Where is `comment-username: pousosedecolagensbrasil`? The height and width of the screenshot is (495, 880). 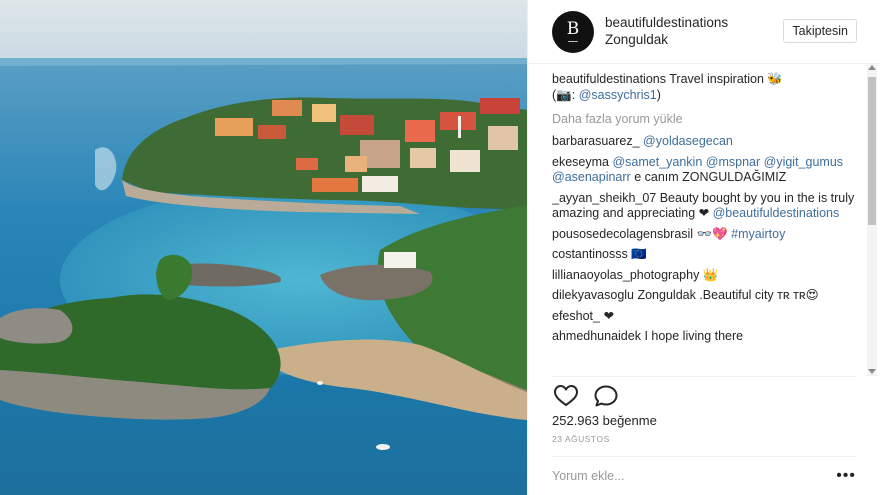 comment-username: pousosedecolagensbrasil is located at coordinates (622, 234).